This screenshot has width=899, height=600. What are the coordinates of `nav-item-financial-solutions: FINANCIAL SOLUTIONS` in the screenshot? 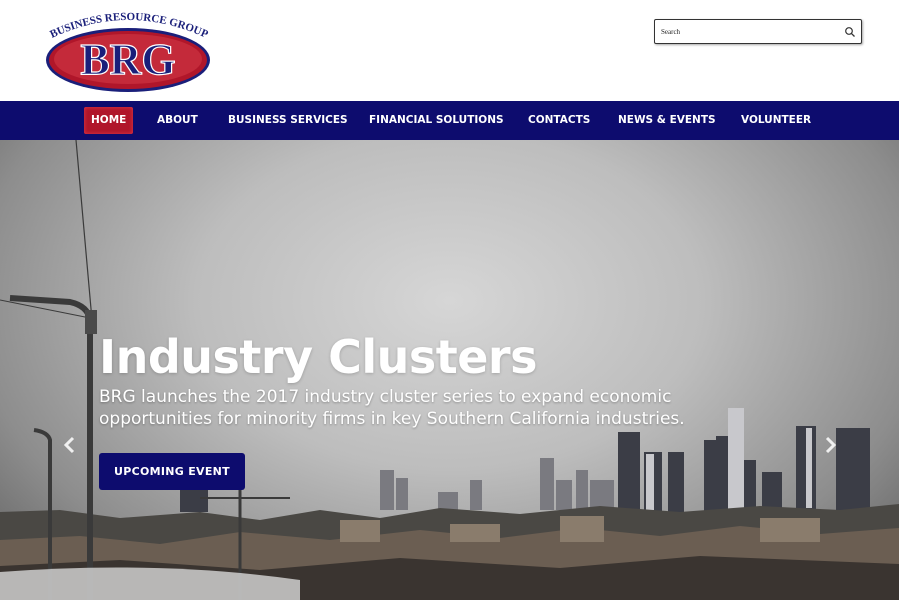 It's located at (436, 120).